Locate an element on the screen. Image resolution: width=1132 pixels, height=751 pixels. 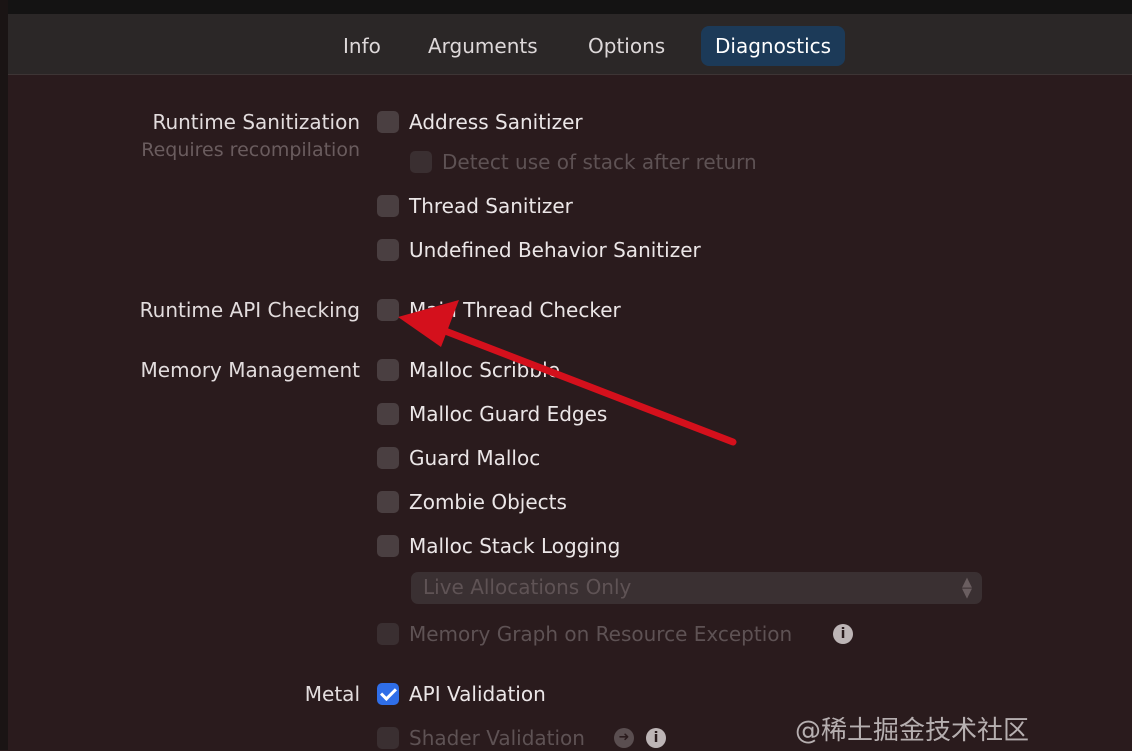
annotation-arrow is located at coordinates (567, 373).